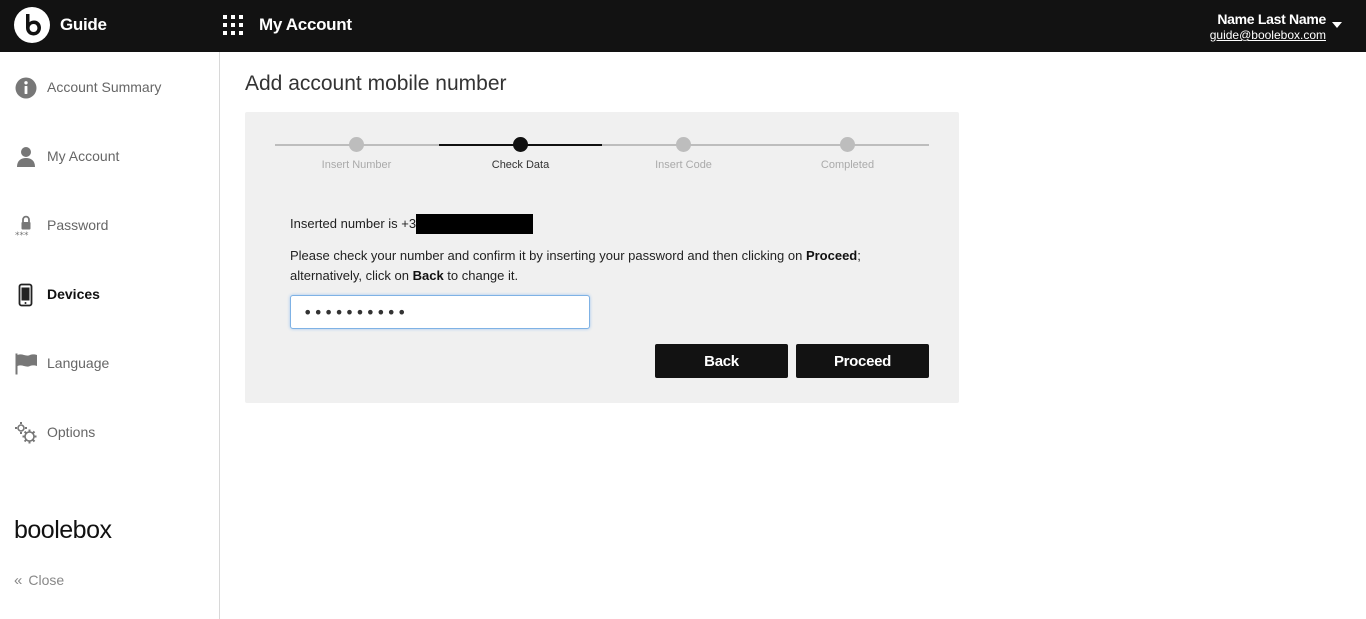  Describe the element at coordinates (831, 255) in the screenshot. I see `instructions-proceed-word: Proceed` at that location.